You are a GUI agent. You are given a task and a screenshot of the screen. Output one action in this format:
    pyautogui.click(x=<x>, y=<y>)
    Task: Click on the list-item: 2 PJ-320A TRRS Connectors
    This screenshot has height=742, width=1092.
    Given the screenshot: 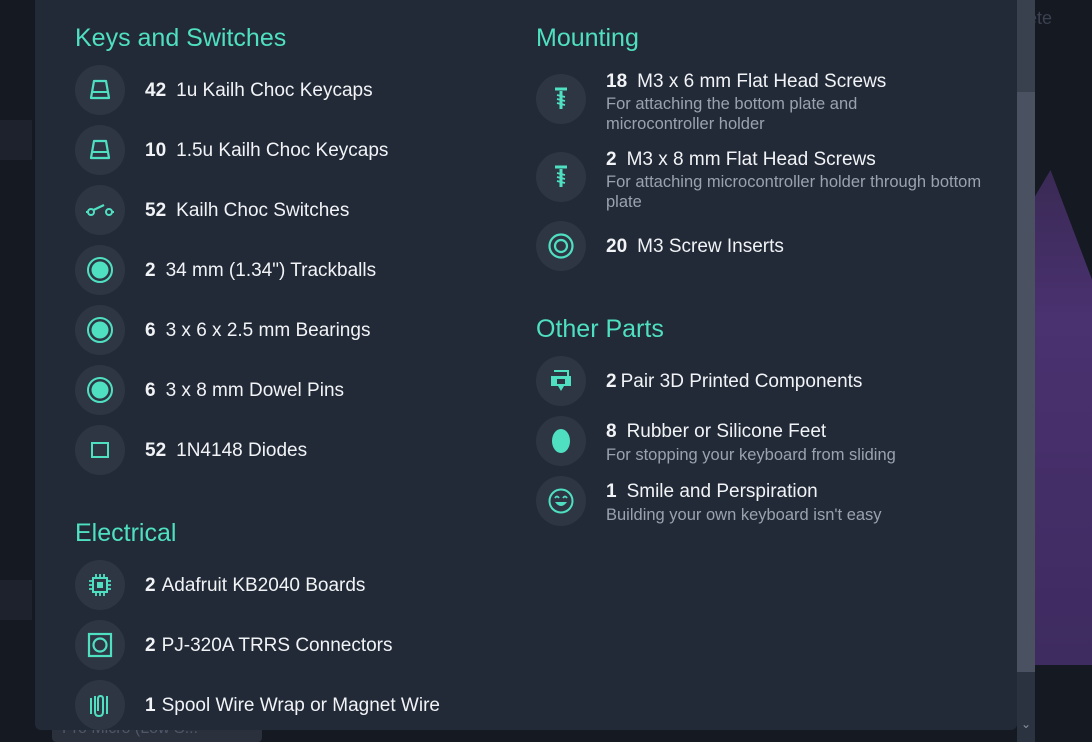 What is the action you would take?
    pyautogui.click(x=295, y=646)
    